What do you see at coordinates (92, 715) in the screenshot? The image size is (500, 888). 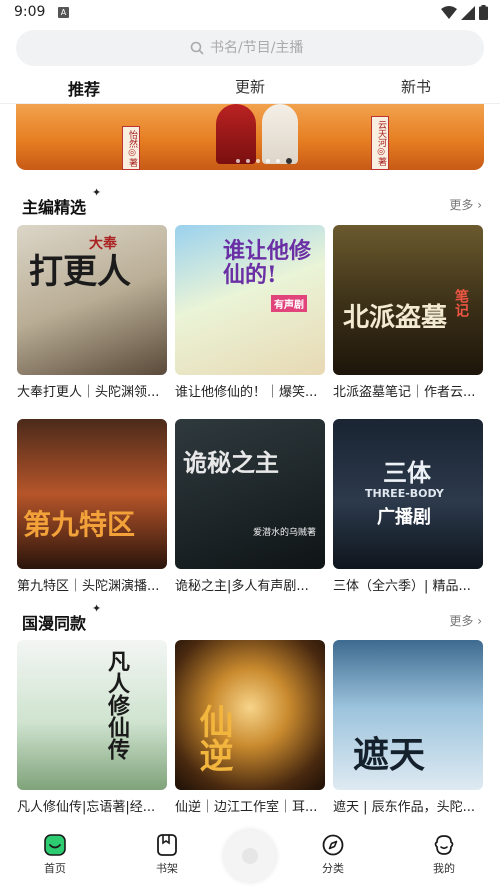 I see `book-cover: 凡人修仙传` at bounding box center [92, 715].